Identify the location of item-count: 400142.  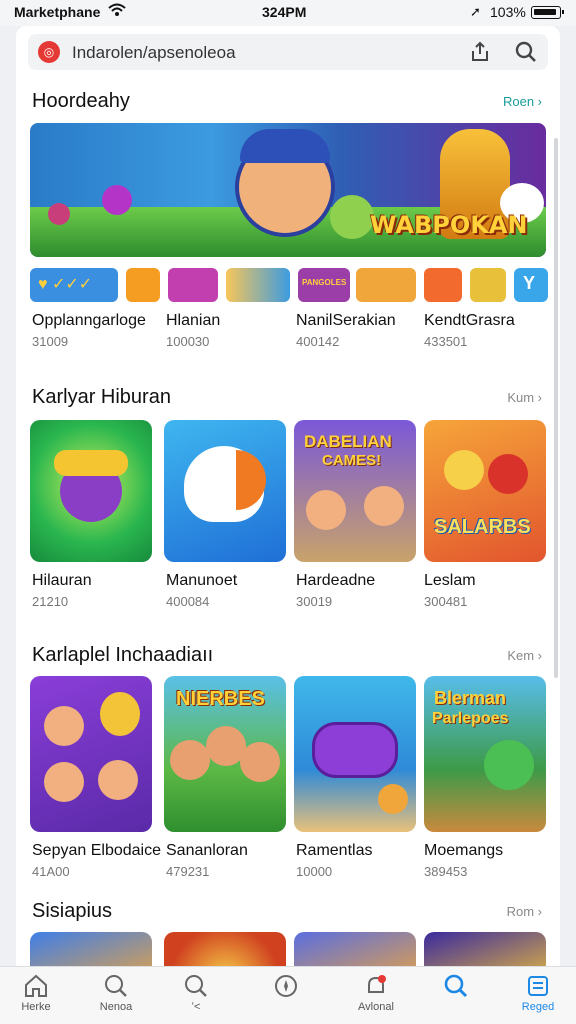
(318, 341).